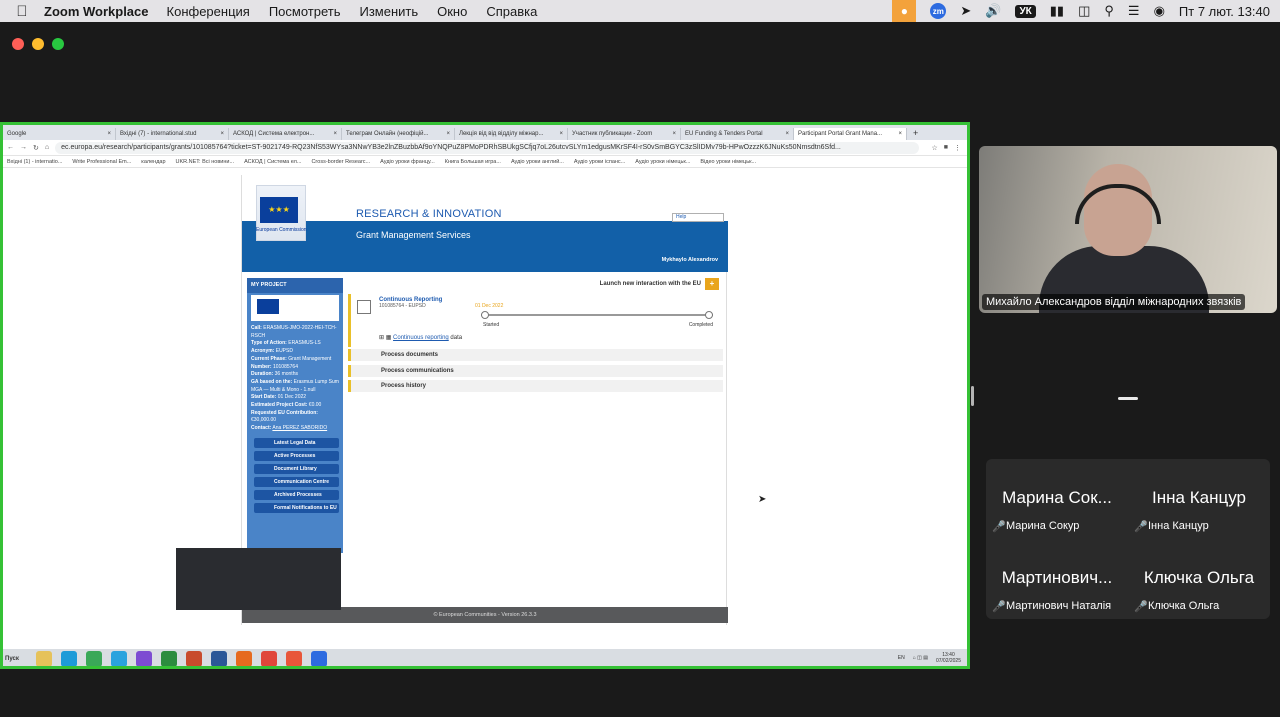  I want to click on back-icon: ←, so click(10, 147).